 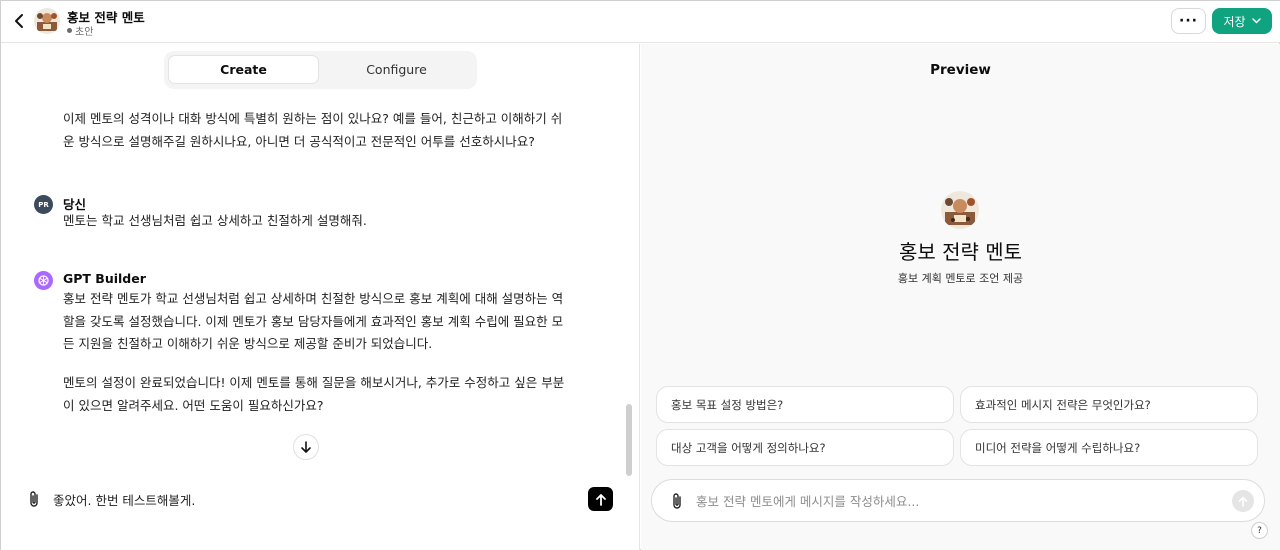 I want to click on preview-message-input, so click(x=956, y=501).